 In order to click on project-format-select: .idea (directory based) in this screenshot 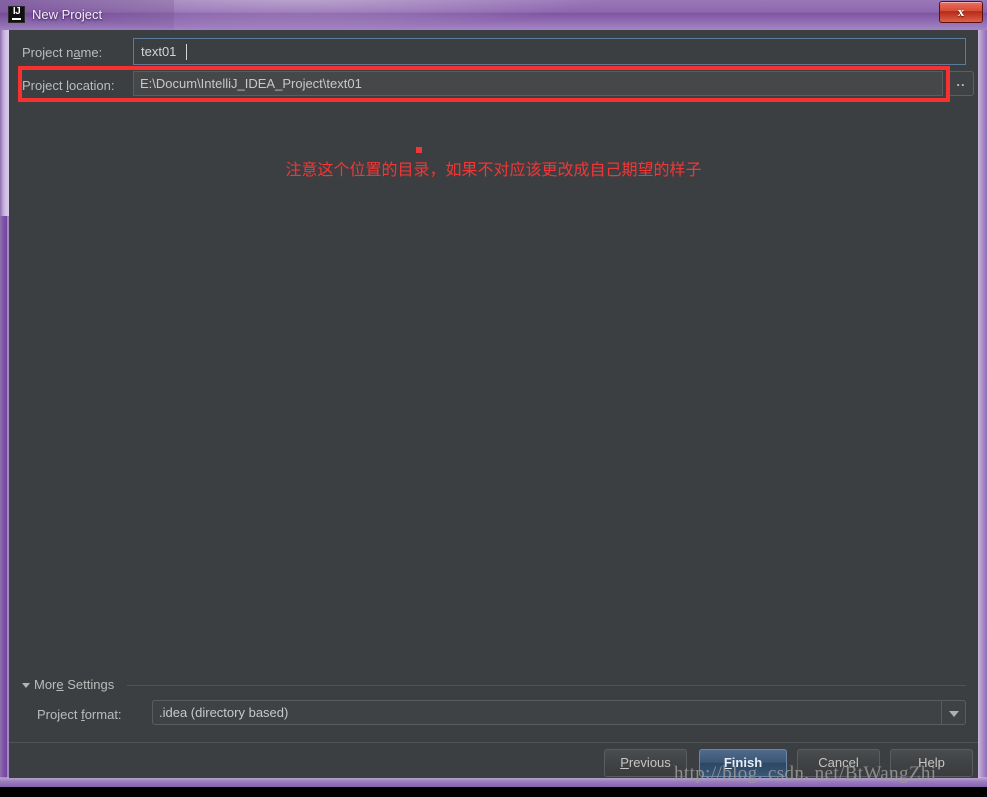, I will do `click(559, 712)`.